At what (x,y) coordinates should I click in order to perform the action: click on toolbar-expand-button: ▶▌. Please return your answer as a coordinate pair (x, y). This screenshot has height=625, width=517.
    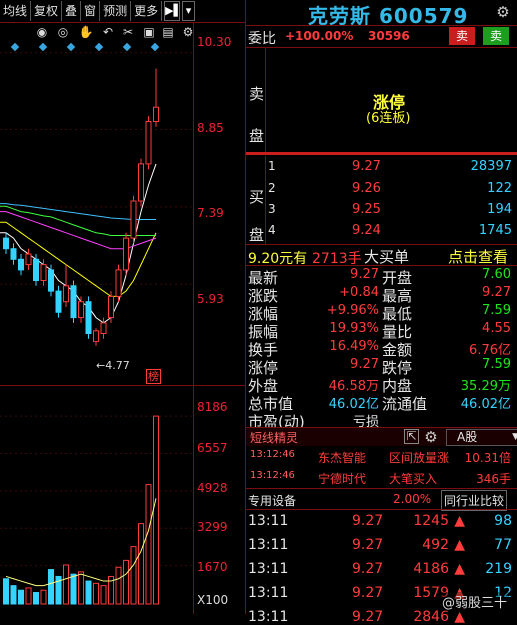
    Looking at the image, I should click on (173, 11).